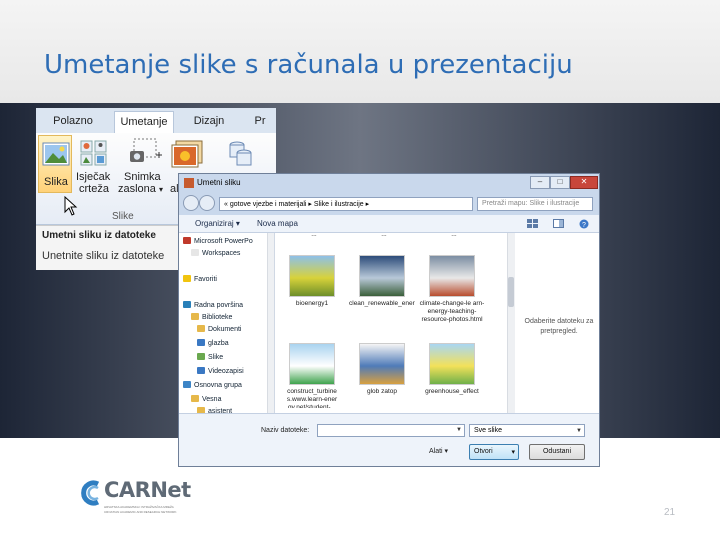 The height and width of the screenshot is (540, 720). What do you see at coordinates (142, 177) in the screenshot?
I see `screenshot-label-1: Snimka` at bounding box center [142, 177].